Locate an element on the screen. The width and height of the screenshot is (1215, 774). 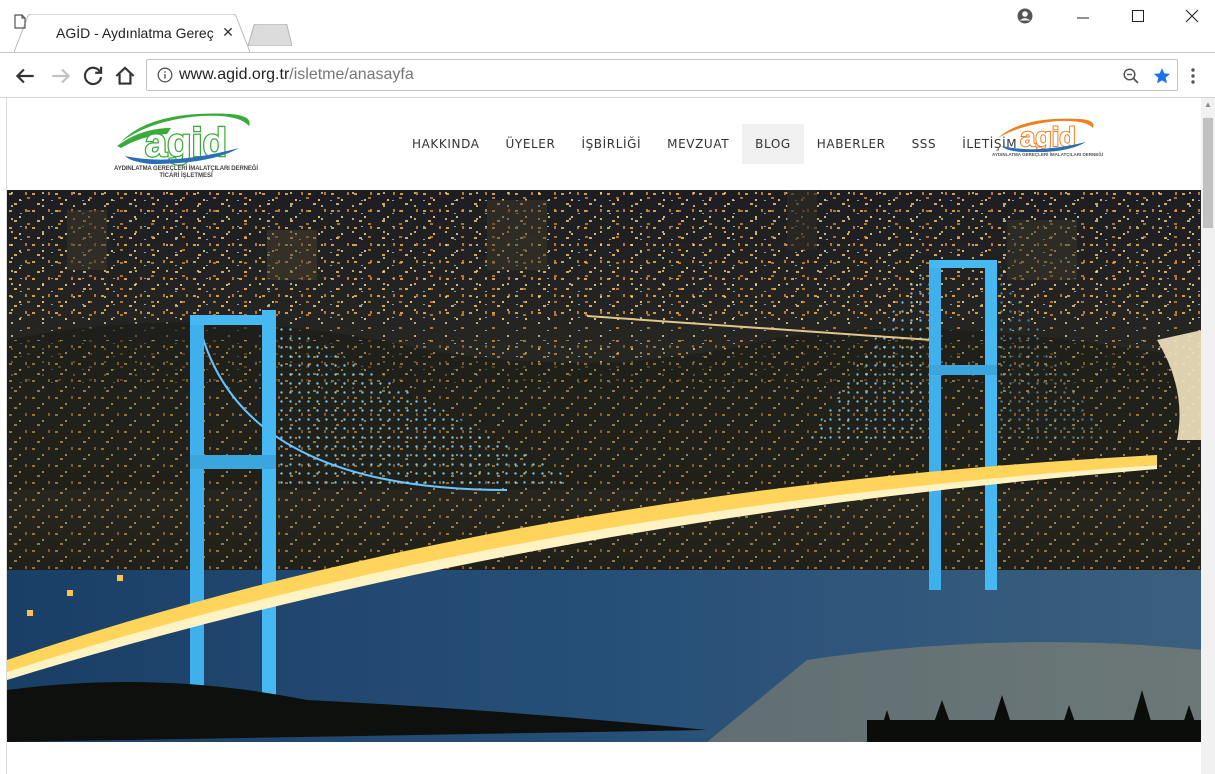
kebab-menu-icon is located at coordinates (1193, 76).